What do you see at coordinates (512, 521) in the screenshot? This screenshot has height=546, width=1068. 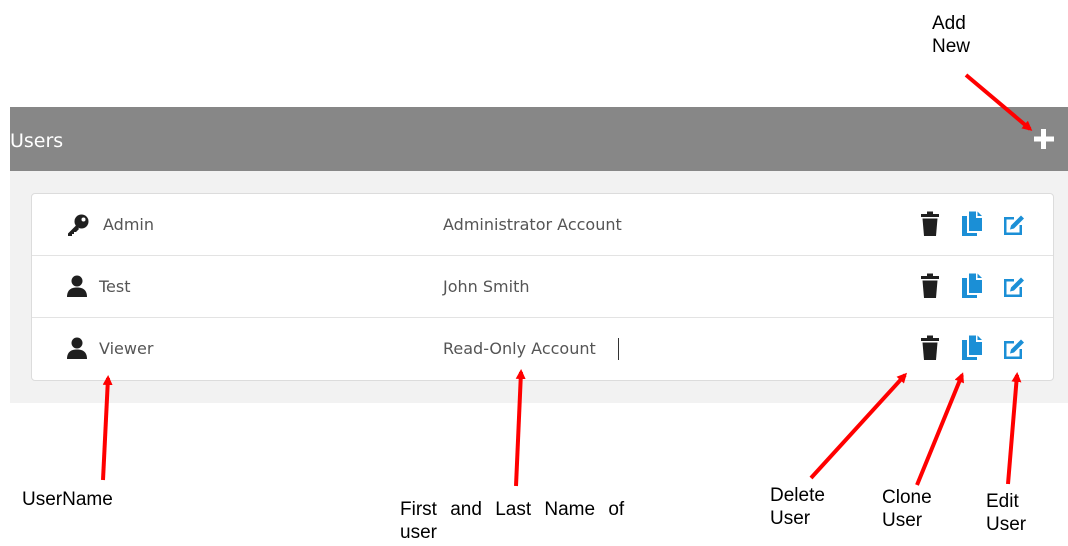 I see `annotation-full-name: First and Last Name of user` at bounding box center [512, 521].